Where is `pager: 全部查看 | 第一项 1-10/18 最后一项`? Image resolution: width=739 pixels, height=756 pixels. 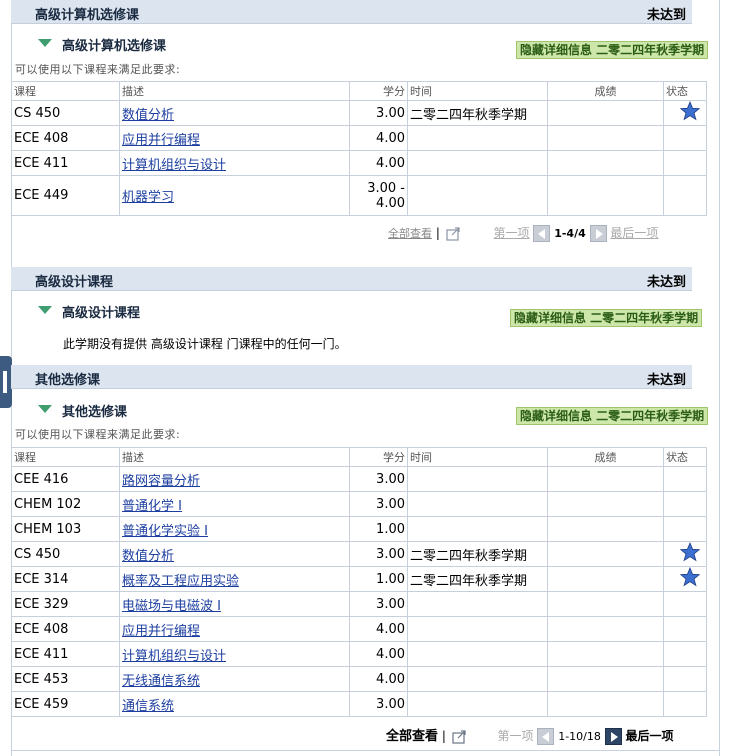 pager: 全部查看 | 第一项 1-10/18 最后一项 is located at coordinates (530, 735).